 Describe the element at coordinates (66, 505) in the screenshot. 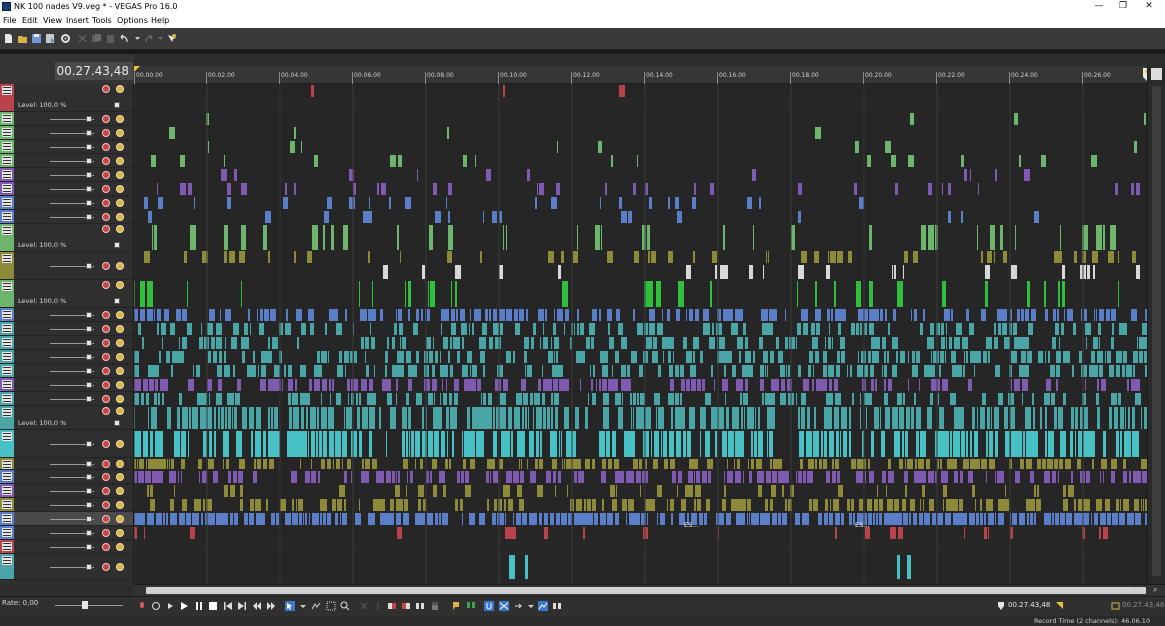

I see `track-header` at that location.